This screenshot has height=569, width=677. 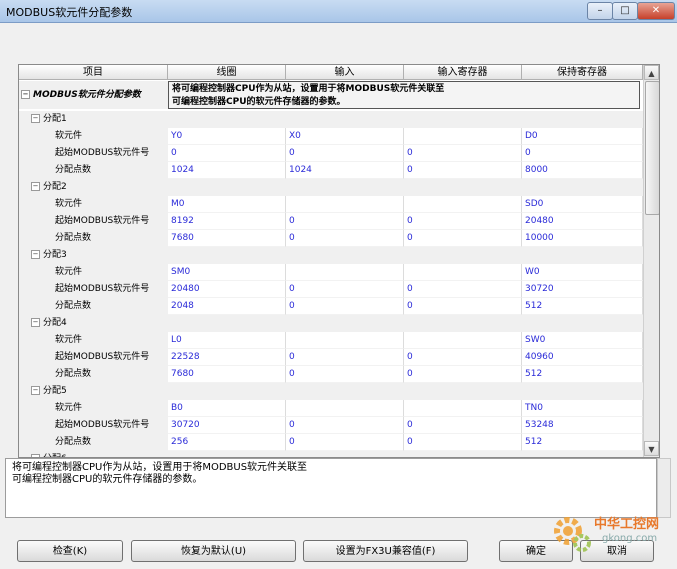 I want to click on column-header-holding-register: 保持寄存器, so click(x=582, y=72).